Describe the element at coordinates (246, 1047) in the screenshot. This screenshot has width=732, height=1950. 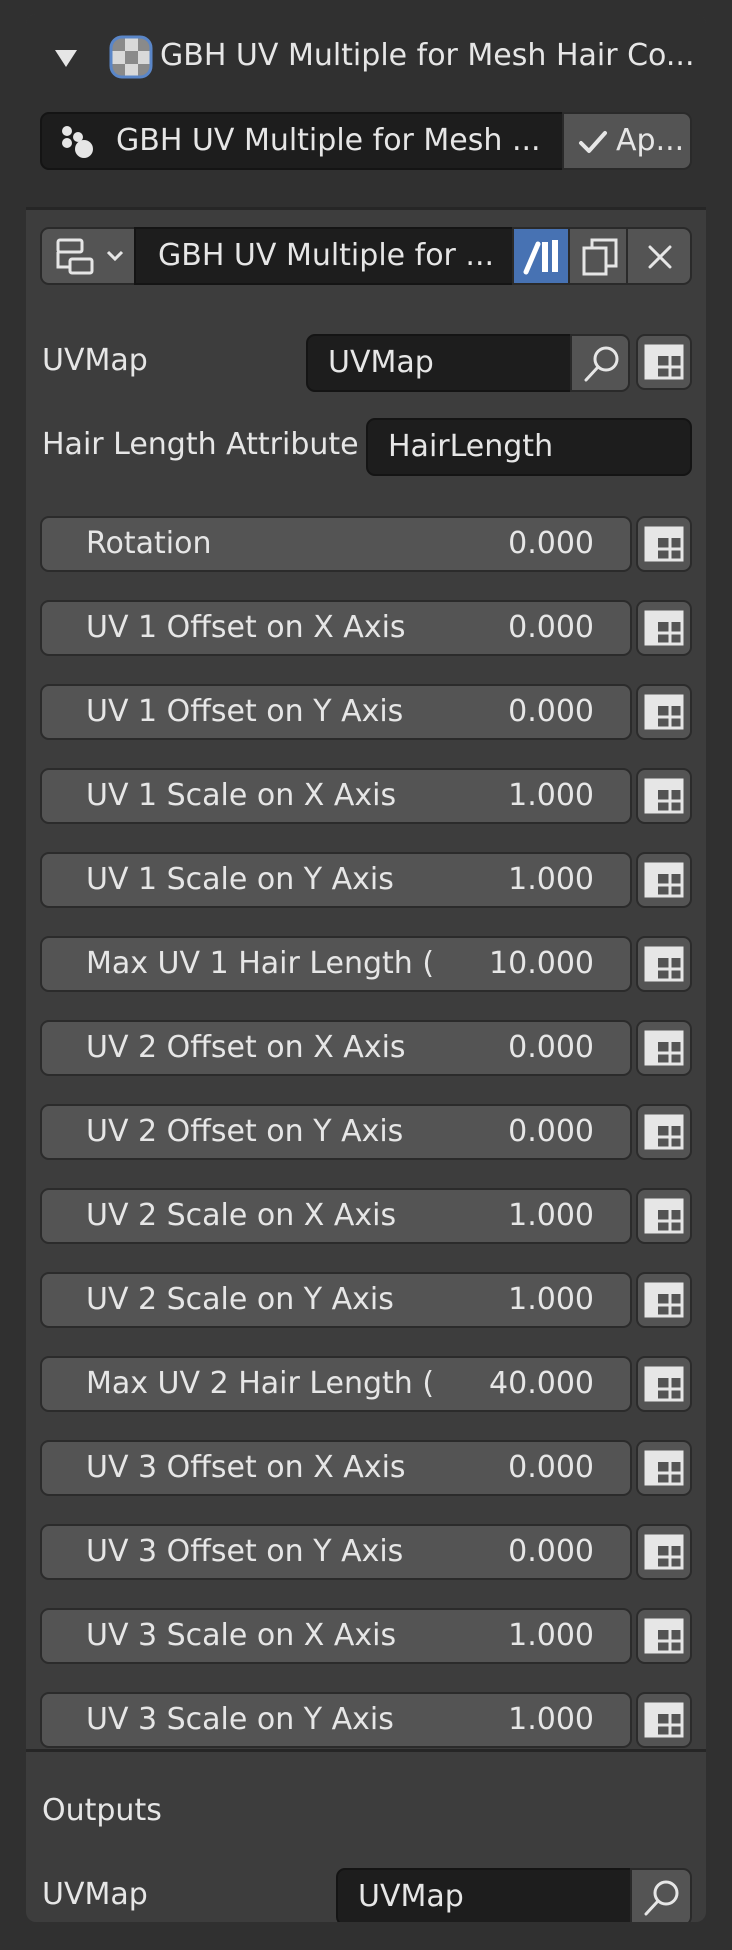
I see `param-label: UV 2 Offset on X Axis` at that location.